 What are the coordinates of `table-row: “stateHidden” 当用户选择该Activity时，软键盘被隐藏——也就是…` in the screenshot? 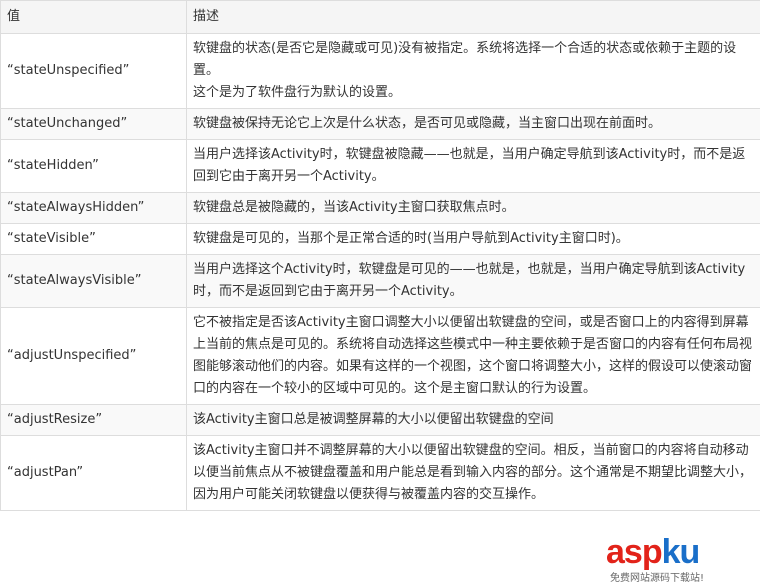 It's located at (380, 166).